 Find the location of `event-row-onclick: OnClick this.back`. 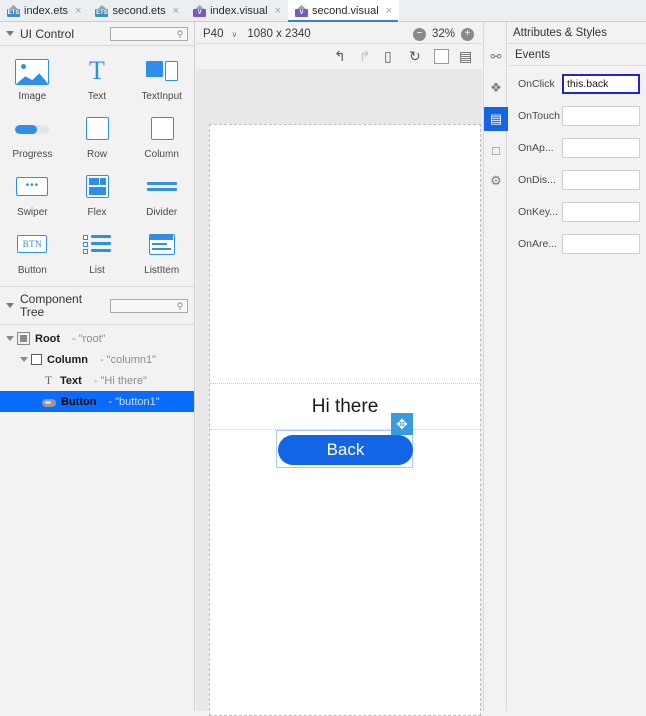

event-row-onclick: OnClick this.back is located at coordinates (577, 84).